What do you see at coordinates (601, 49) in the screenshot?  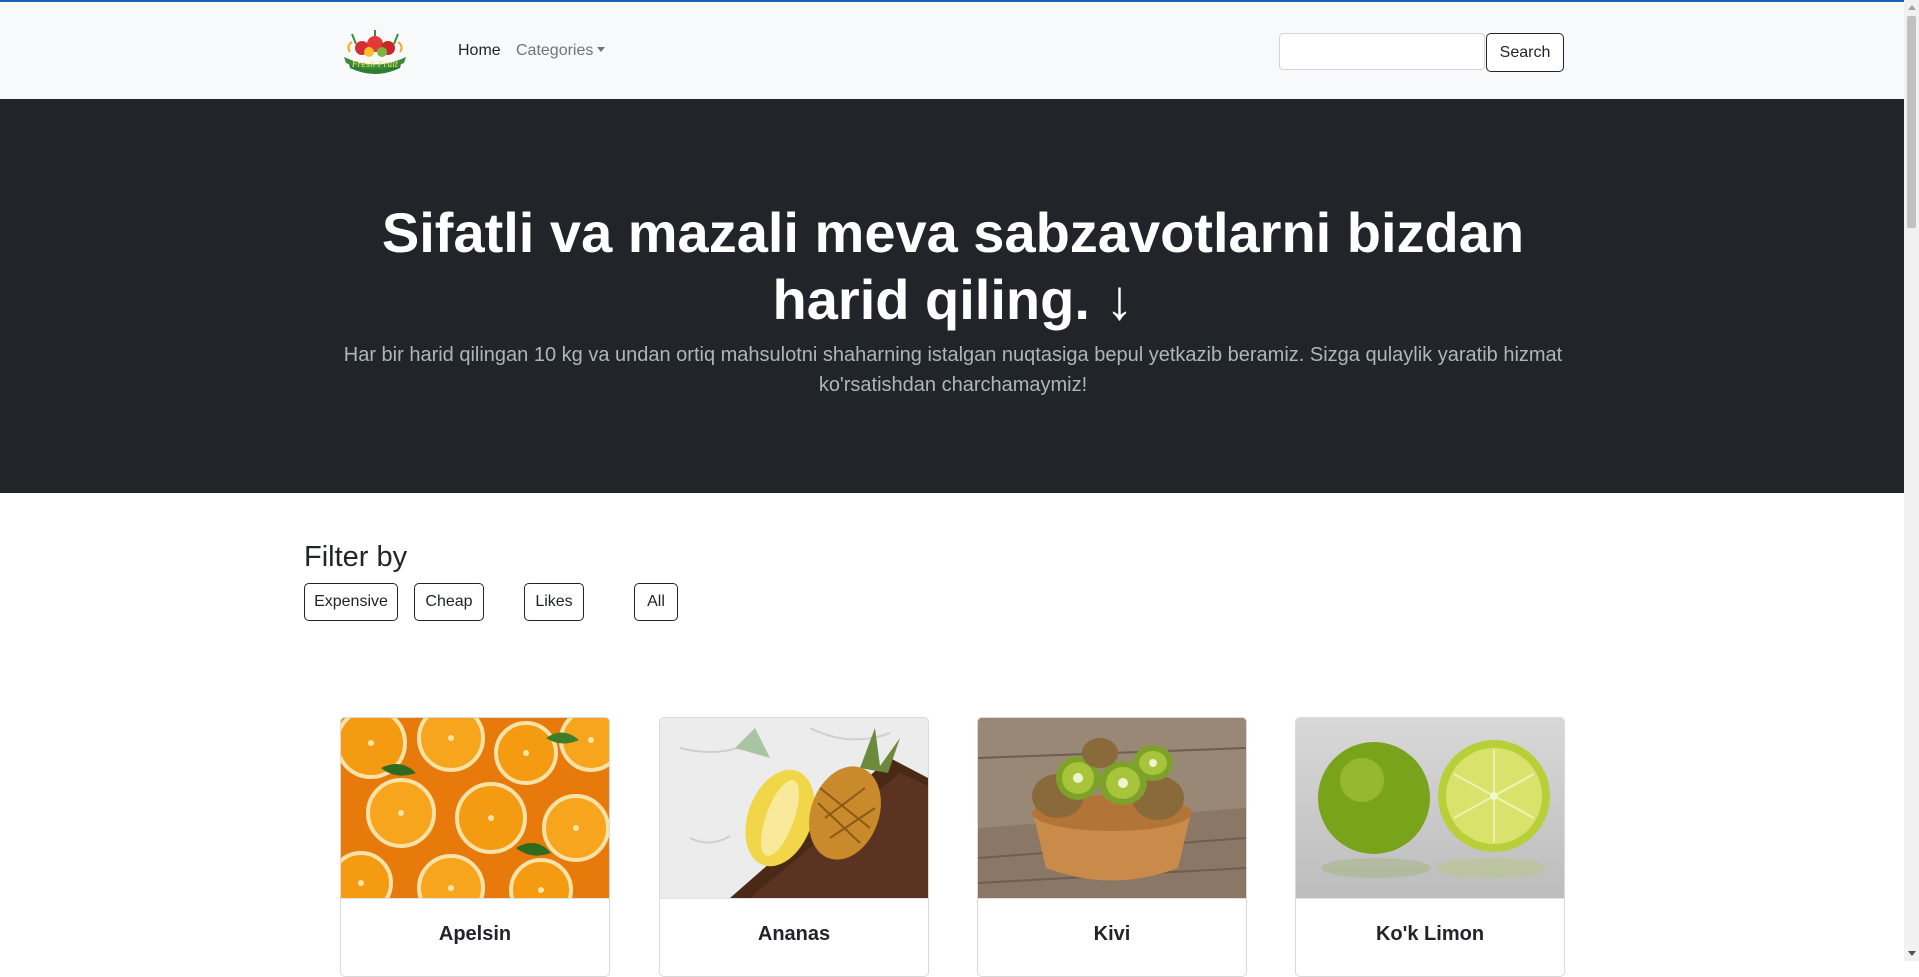 I see `chevron-down-icon` at bounding box center [601, 49].